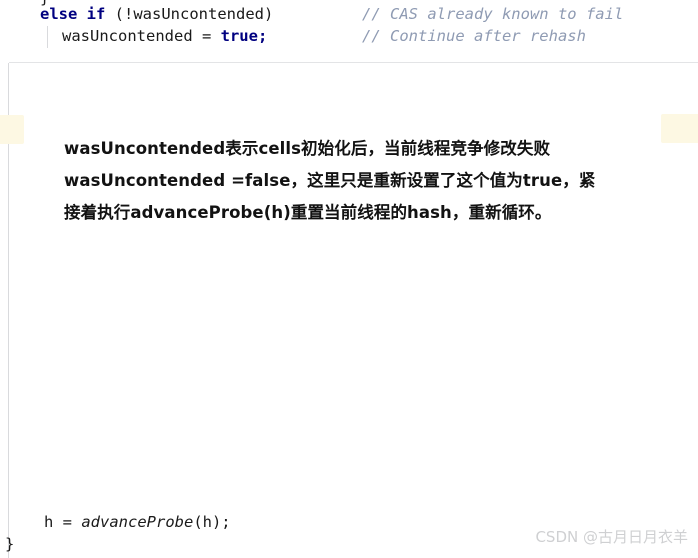 The image size is (698, 558). I want to click on code-call-args: (h);, so click(212, 522).